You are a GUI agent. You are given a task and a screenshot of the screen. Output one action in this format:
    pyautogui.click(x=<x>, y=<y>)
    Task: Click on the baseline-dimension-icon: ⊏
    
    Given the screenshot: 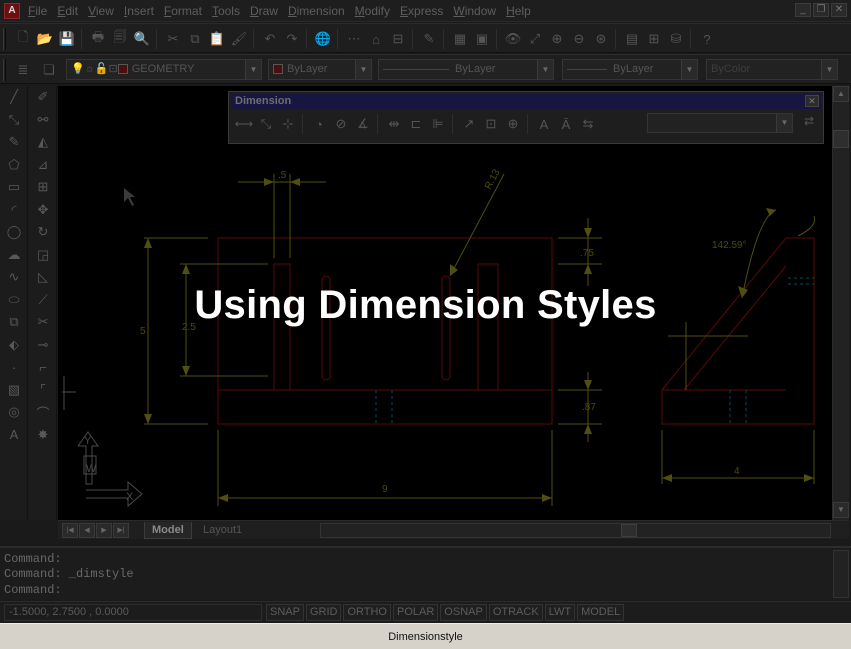 What is the action you would take?
    pyautogui.click(x=416, y=124)
    